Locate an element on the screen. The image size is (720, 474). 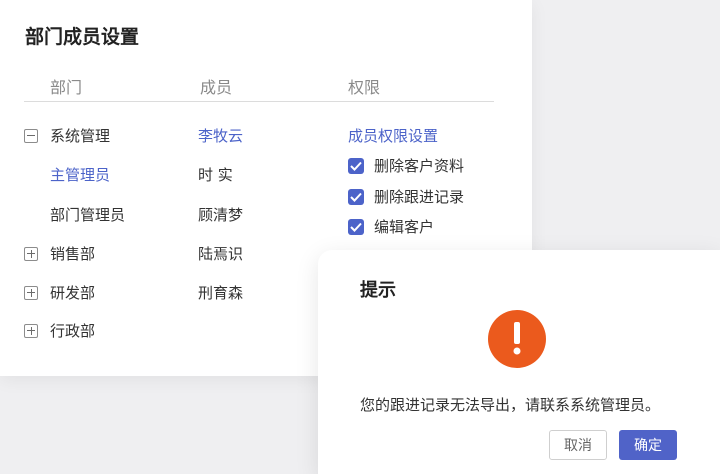
permission-delete-followup: 删除跟进记录 is located at coordinates (406, 196).